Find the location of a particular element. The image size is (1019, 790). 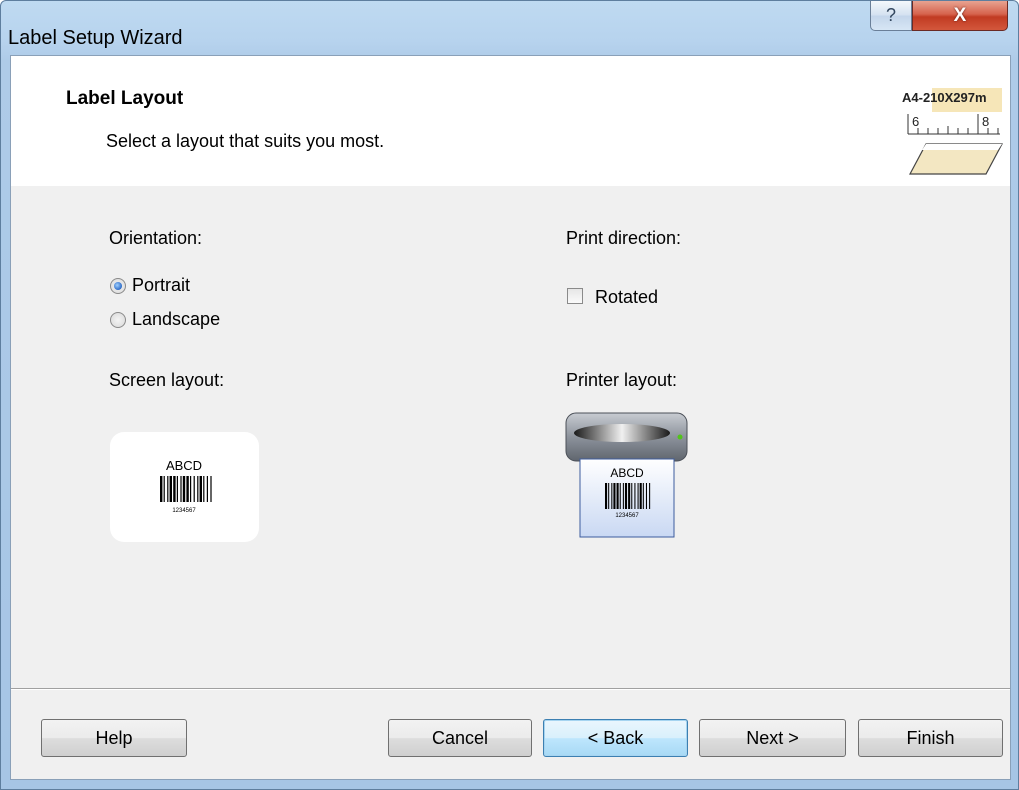

screen-layout-label: Screen layout: is located at coordinates (167, 380).